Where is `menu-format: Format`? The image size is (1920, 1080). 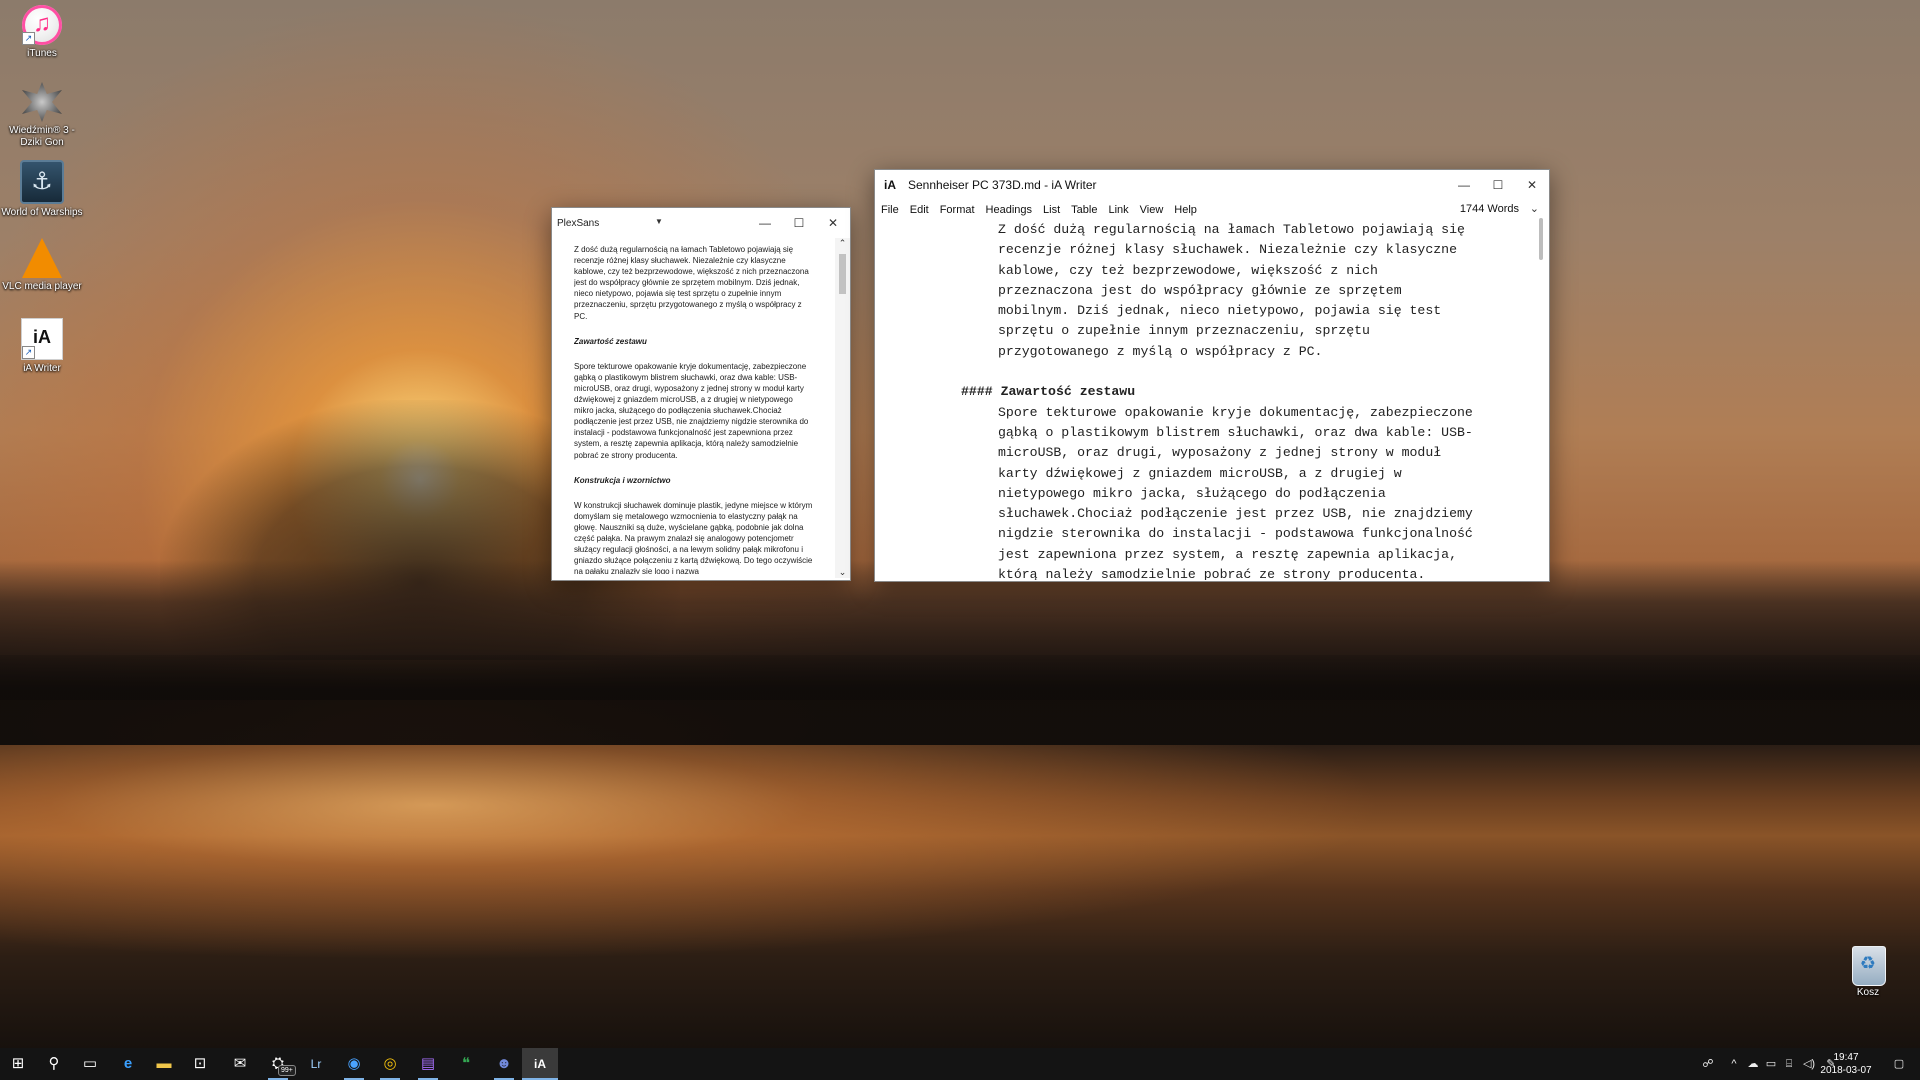
menu-format: Format is located at coordinates (957, 210).